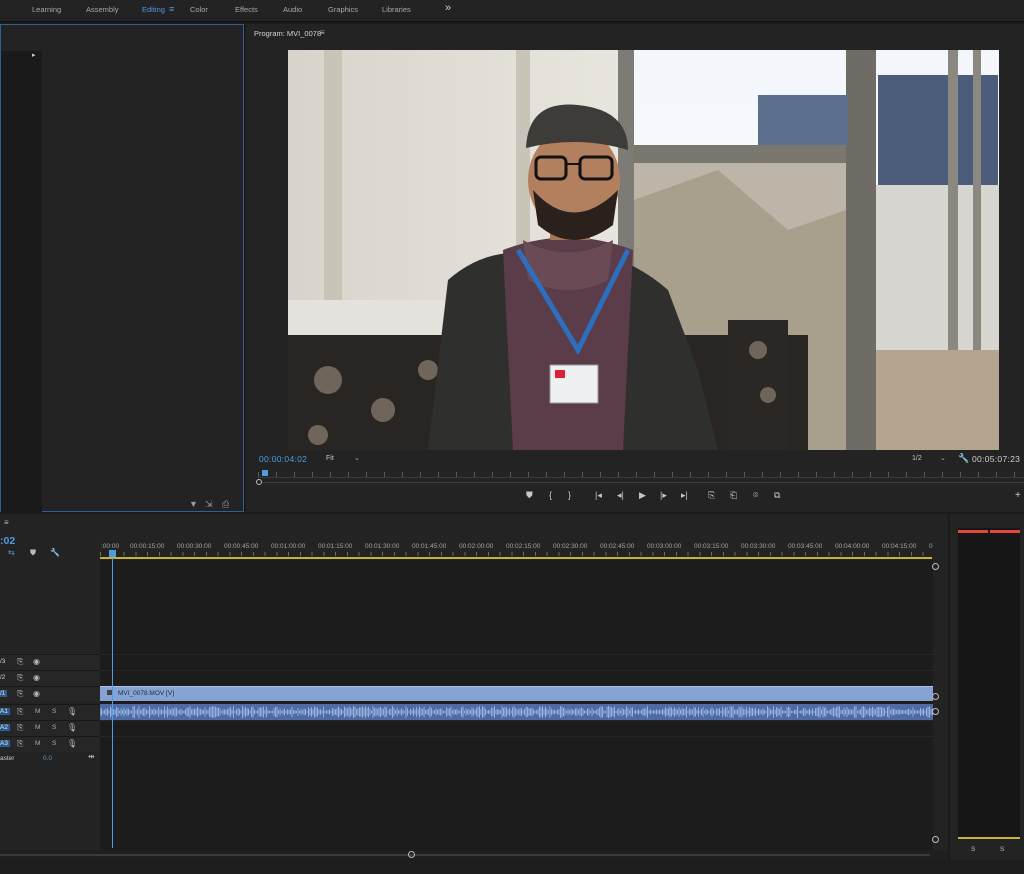 This screenshot has height=874, width=1024. Describe the element at coordinates (246, 9) in the screenshot. I see `workspace-effects: Effects` at that location.